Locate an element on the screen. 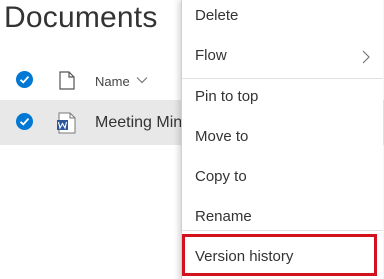  highlight-box is located at coordinates (279, 255).